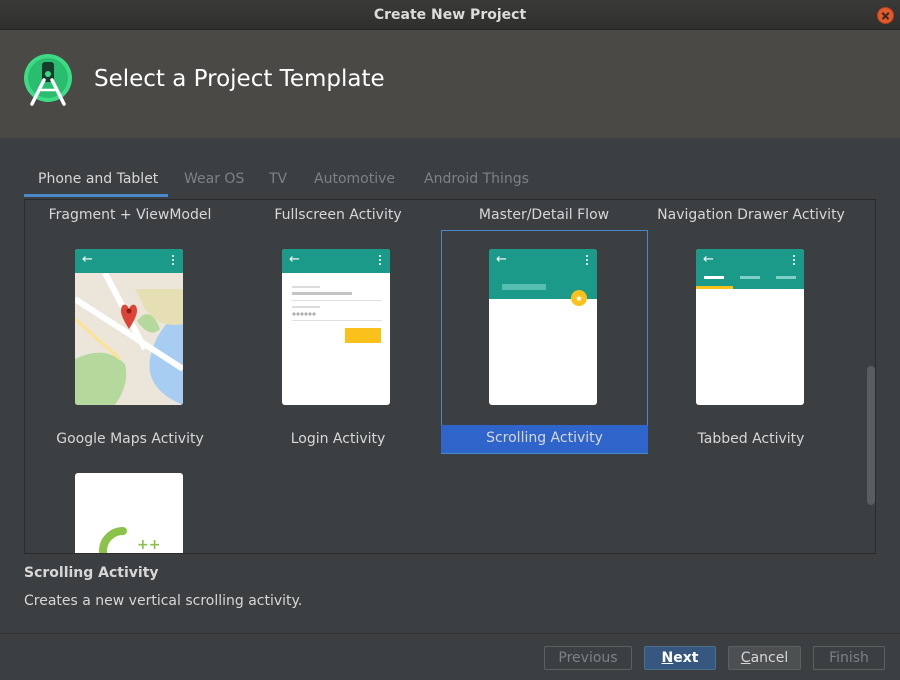 The image size is (900, 680). What do you see at coordinates (338, 215) in the screenshot?
I see `template-label-fullscreen-activity: Fullscreen Activity` at bounding box center [338, 215].